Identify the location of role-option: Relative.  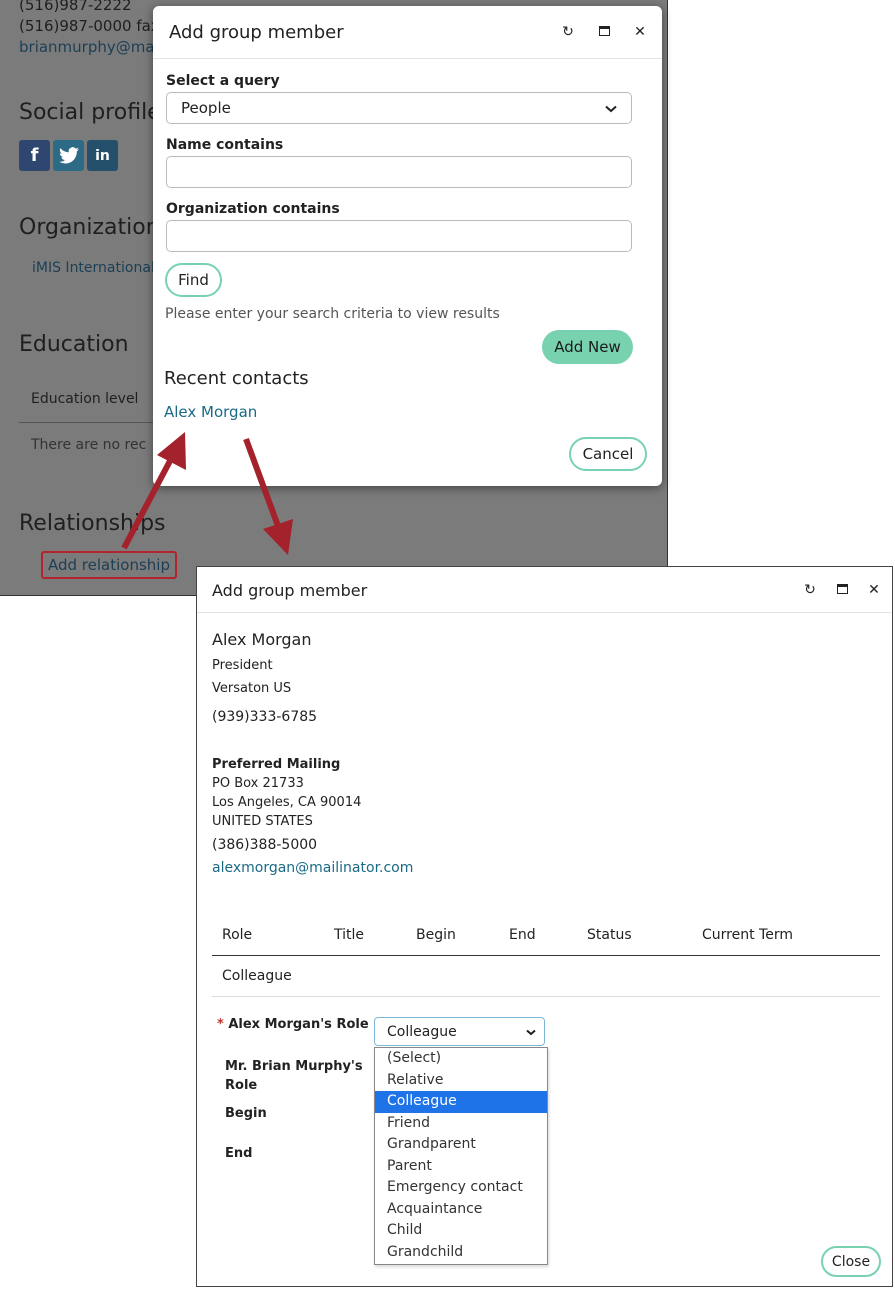
(461, 1081).